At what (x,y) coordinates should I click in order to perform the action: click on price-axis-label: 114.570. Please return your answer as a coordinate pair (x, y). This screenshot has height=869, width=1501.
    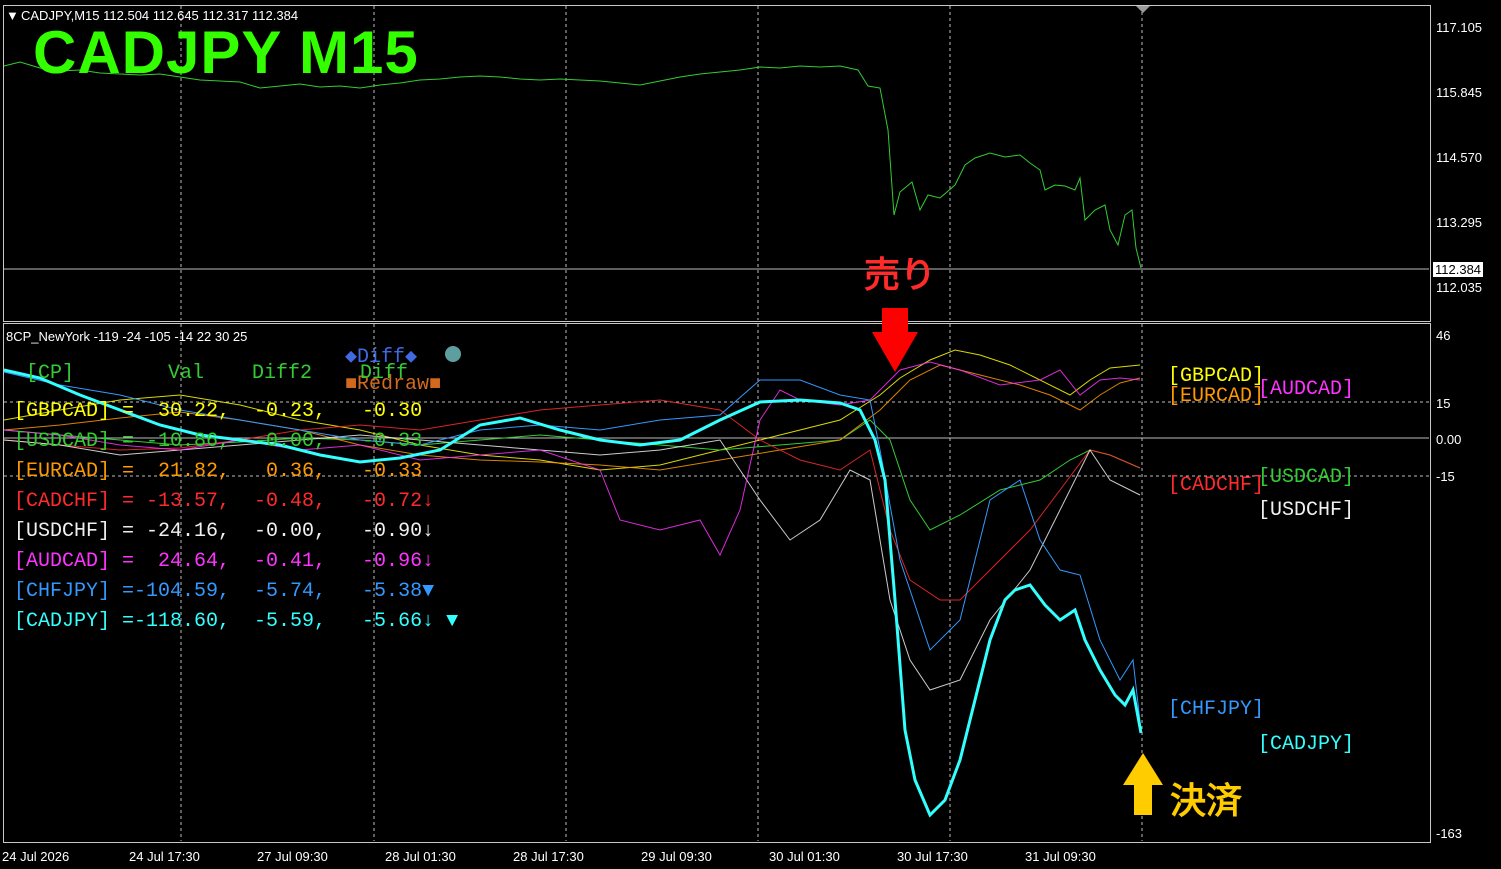
    Looking at the image, I should click on (1459, 157).